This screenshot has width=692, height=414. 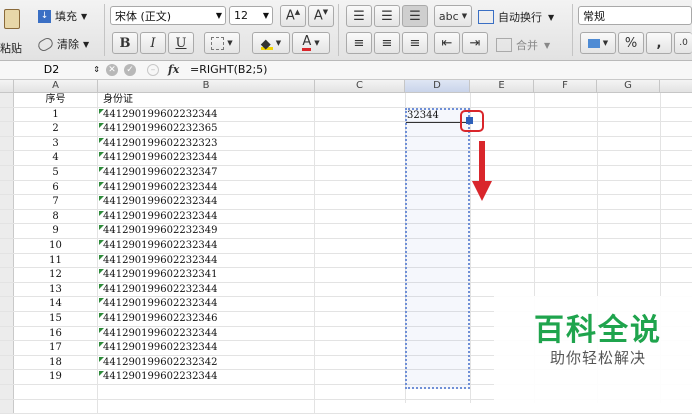 I want to click on serial-cell: 9, so click(x=56, y=231).